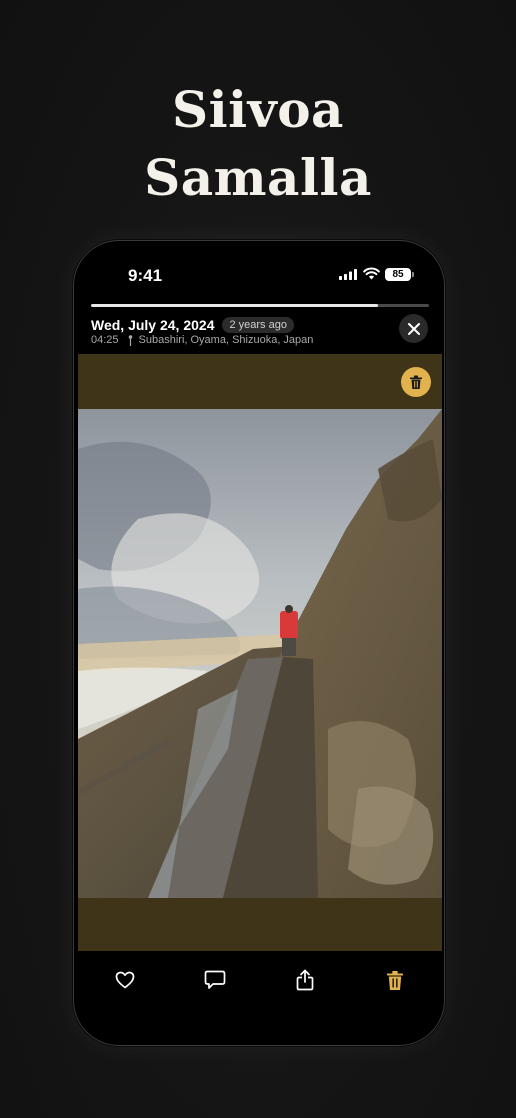 This screenshot has height=1118, width=516. I want to click on battery-indicator: 85, so click(399, 274).